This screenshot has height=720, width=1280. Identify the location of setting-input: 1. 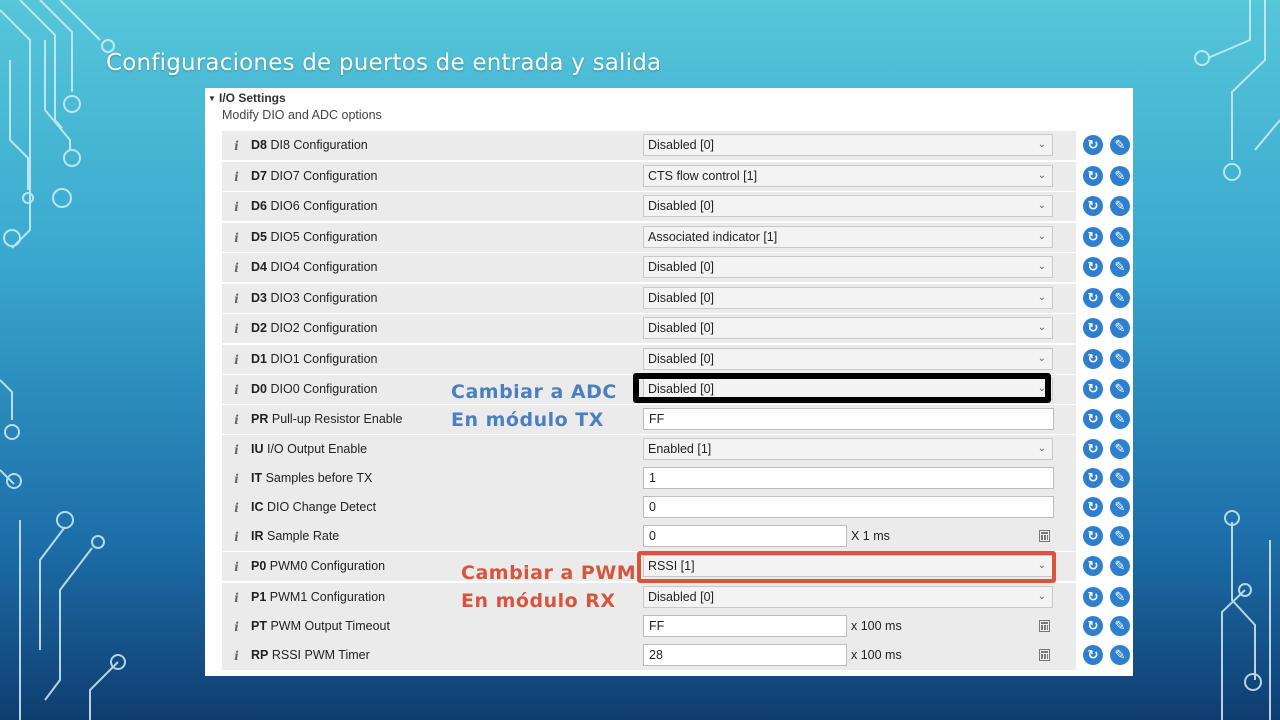
(848, 478).